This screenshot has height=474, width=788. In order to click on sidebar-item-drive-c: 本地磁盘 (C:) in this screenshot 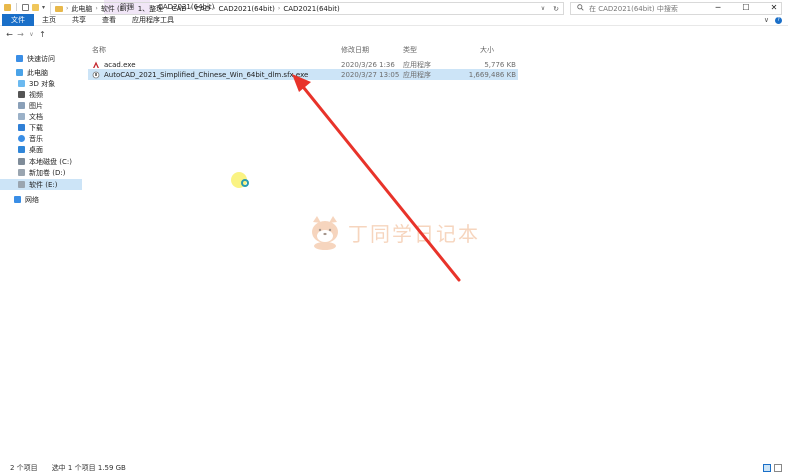, I will do `click(41, 161)`.